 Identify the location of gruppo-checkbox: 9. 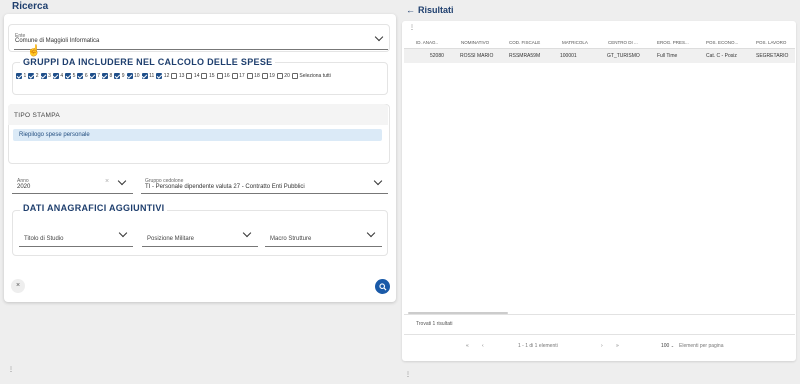
(119, 76).